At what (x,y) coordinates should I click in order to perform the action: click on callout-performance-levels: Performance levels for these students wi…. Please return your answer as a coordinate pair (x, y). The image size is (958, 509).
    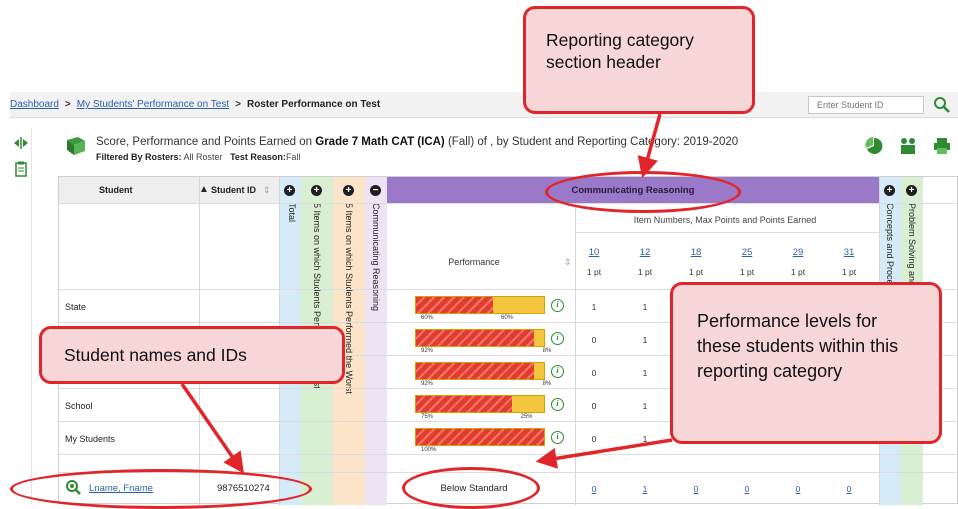
    Looking at the image, I should click on (806, 363).